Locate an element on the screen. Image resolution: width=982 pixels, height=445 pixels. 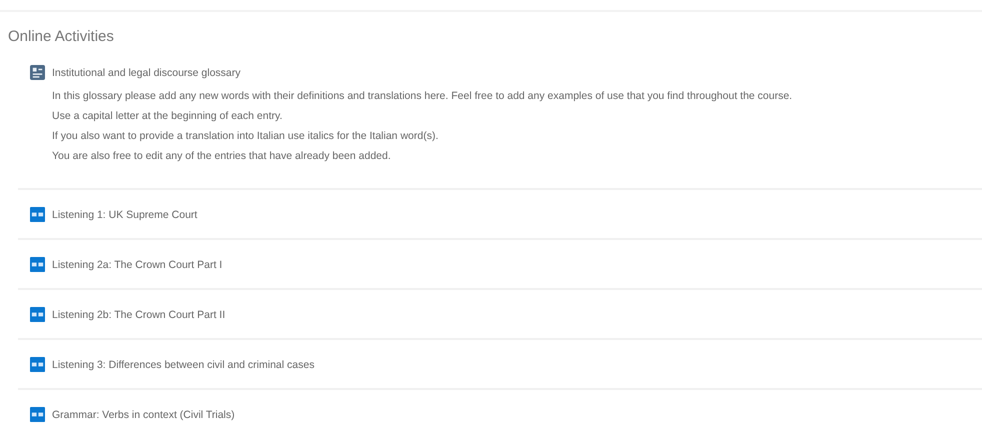
activity-link: Listening 1: UK Supreme Court is located at coordinates (125, 214).